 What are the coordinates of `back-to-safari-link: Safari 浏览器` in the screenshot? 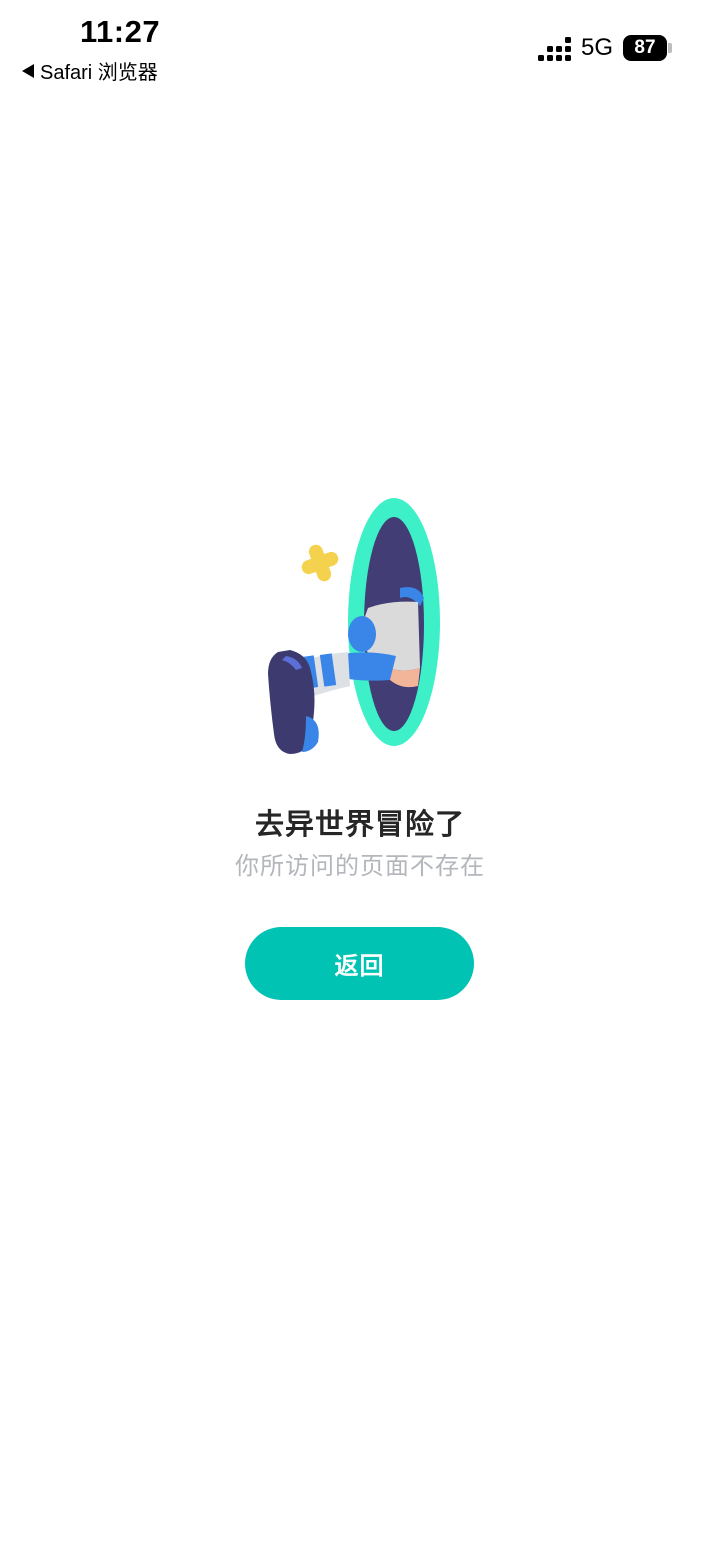 It's located at (90, 70).